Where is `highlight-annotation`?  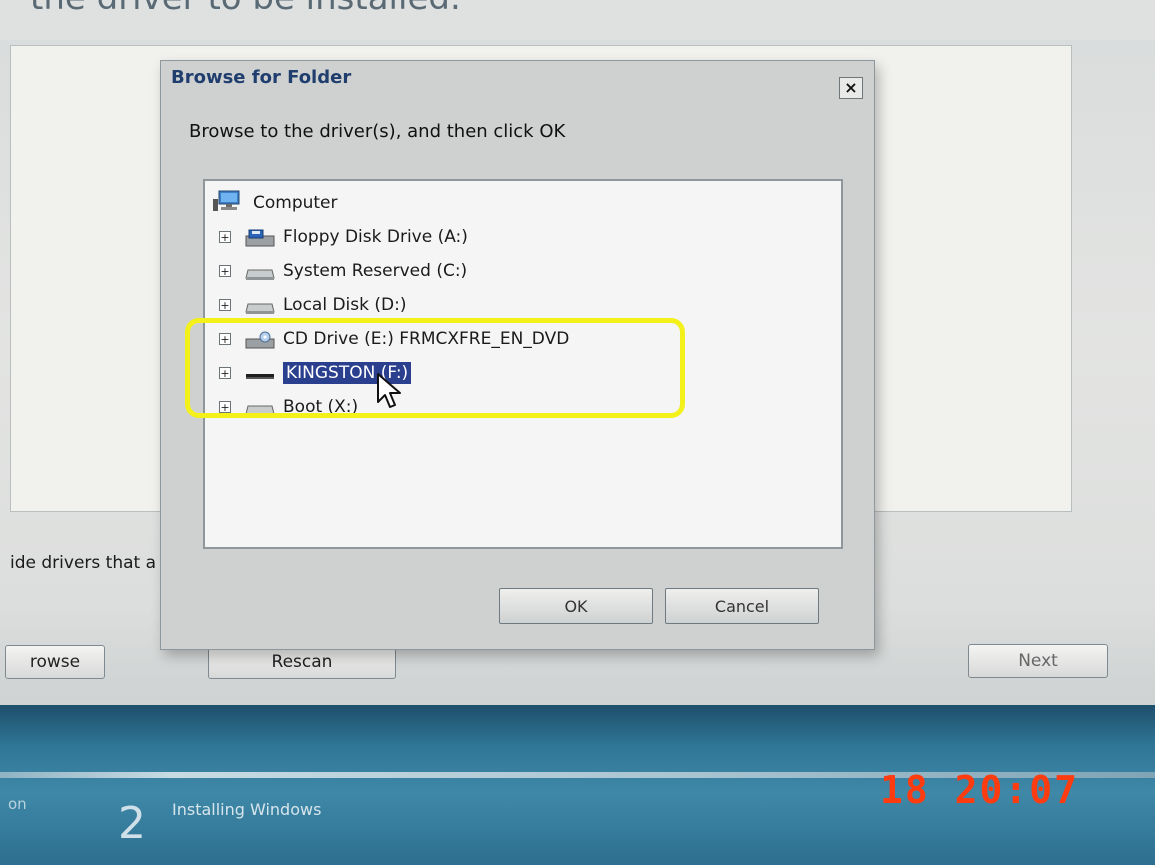
highlight-annotation is located at coordinates (435, 368).